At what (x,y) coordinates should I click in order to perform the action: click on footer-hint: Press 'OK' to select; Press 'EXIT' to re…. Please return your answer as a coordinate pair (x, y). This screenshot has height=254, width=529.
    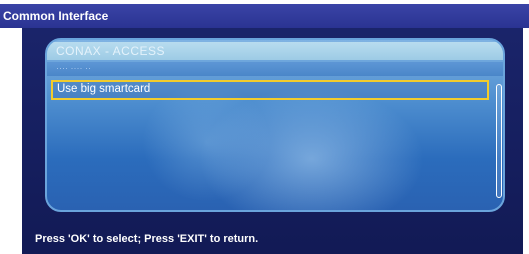
    Looking at the image, I should click on (147, 239).